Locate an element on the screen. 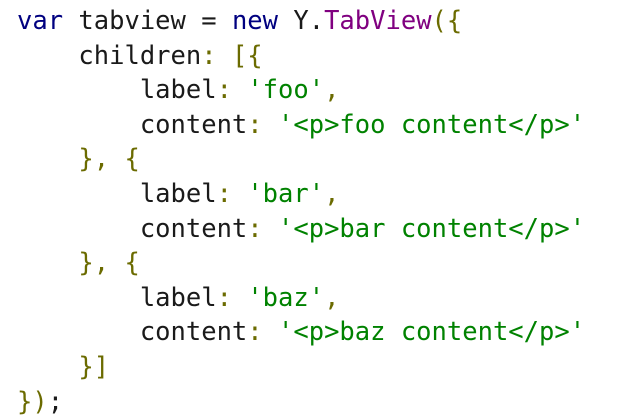 The image size is (630, 419). code-line: content: '<p>foo content</p>' is located at coordinates (323, 125).